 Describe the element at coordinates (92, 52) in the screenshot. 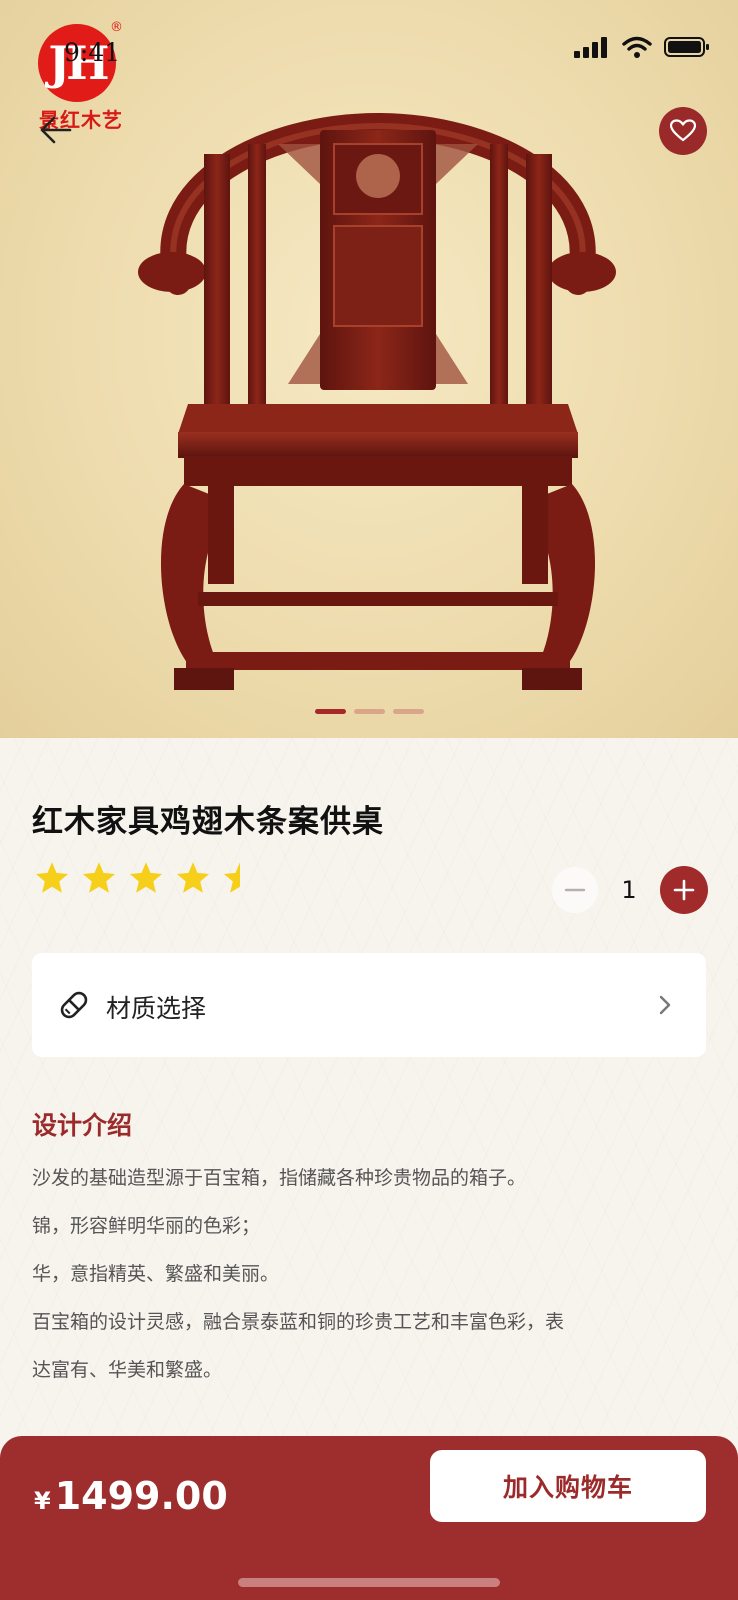

I see `status-time: 9:41` at that location.